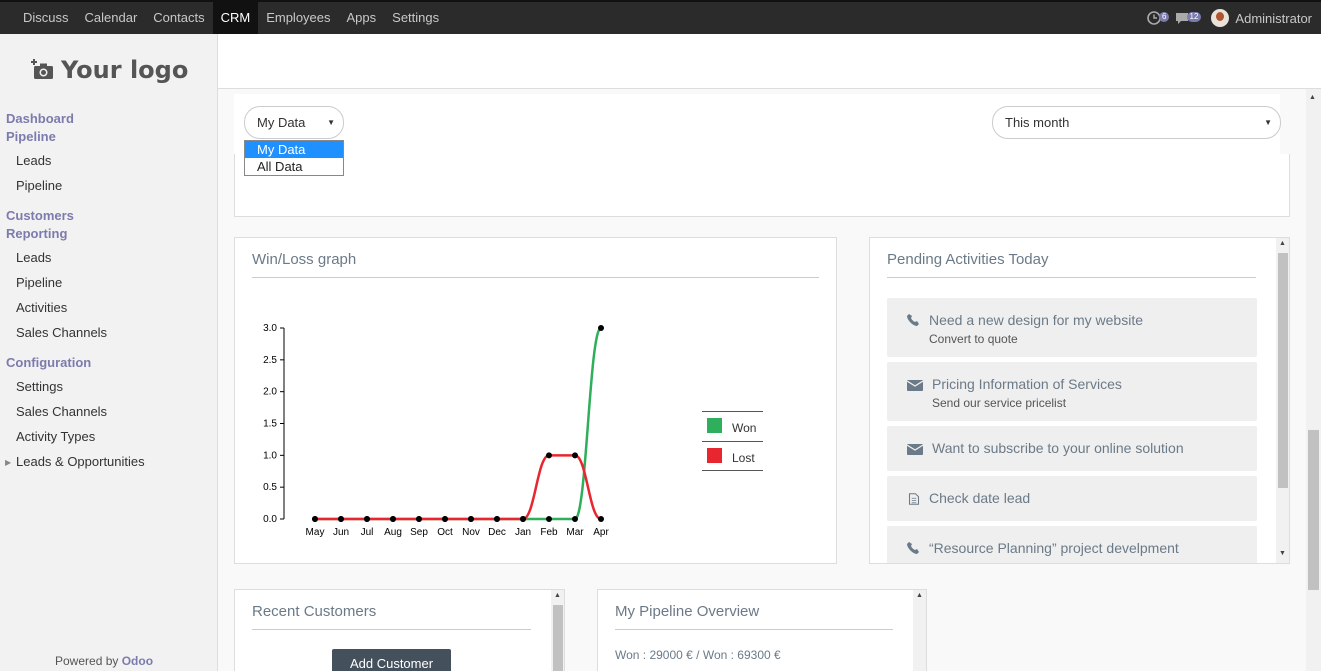  Describe the element at coordinates (714, 455) in the screenshot. I see `legend-swatch-lost` at that location.